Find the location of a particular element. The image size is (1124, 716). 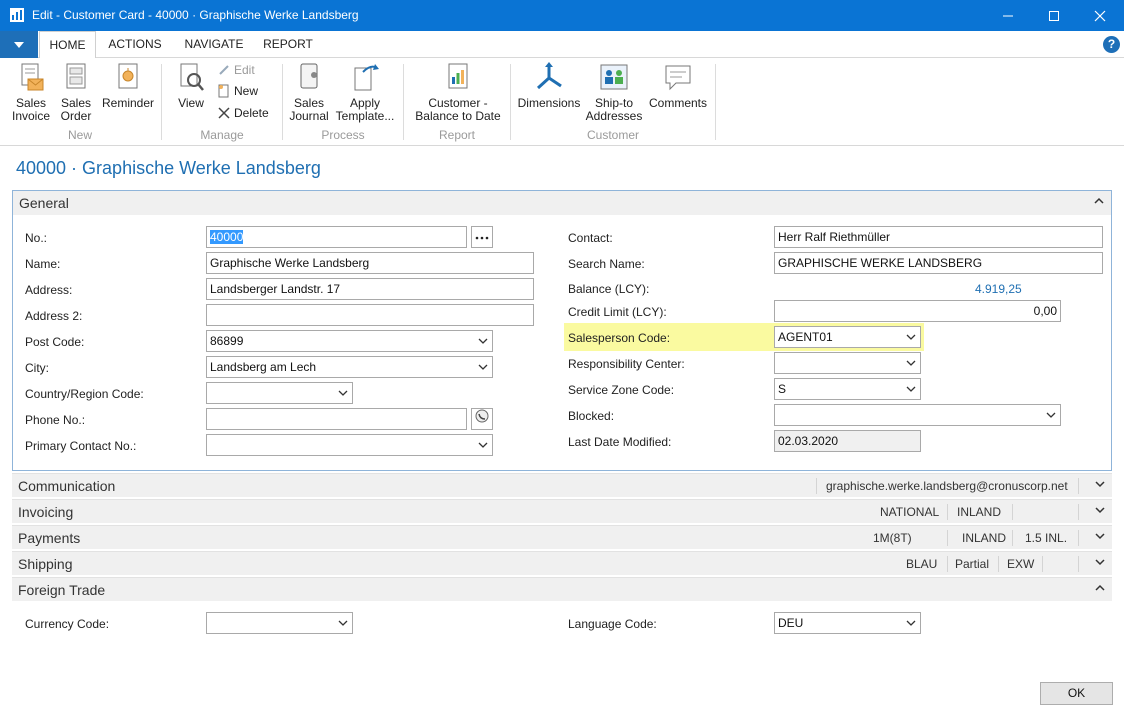

comments-button: Comments is located at coordinates (678, 86).